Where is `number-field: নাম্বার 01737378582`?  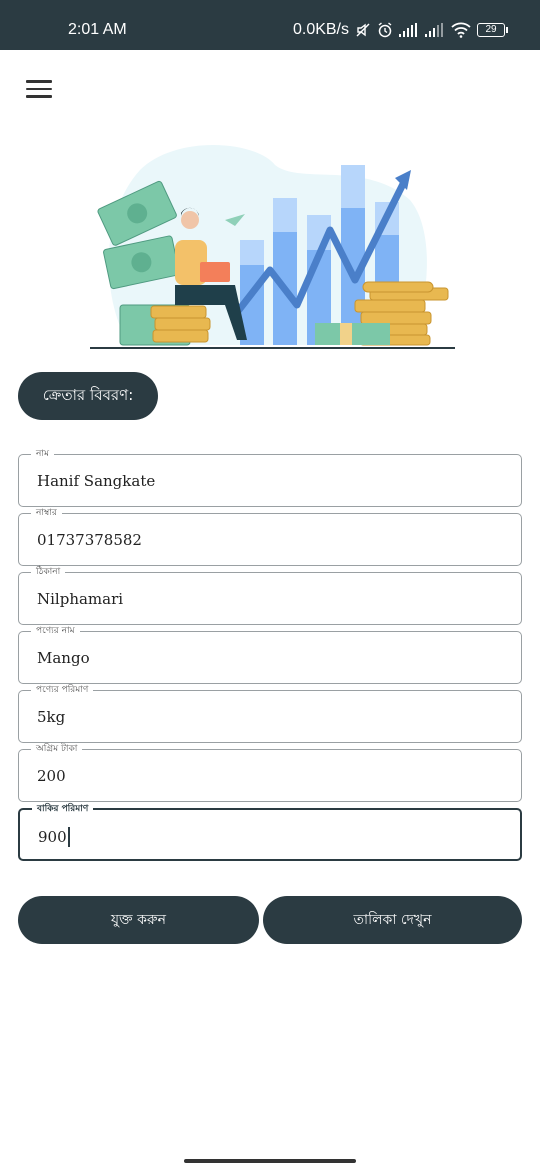
number-field: নাম্বার 01737378582 is located at coordinates (270, 536).